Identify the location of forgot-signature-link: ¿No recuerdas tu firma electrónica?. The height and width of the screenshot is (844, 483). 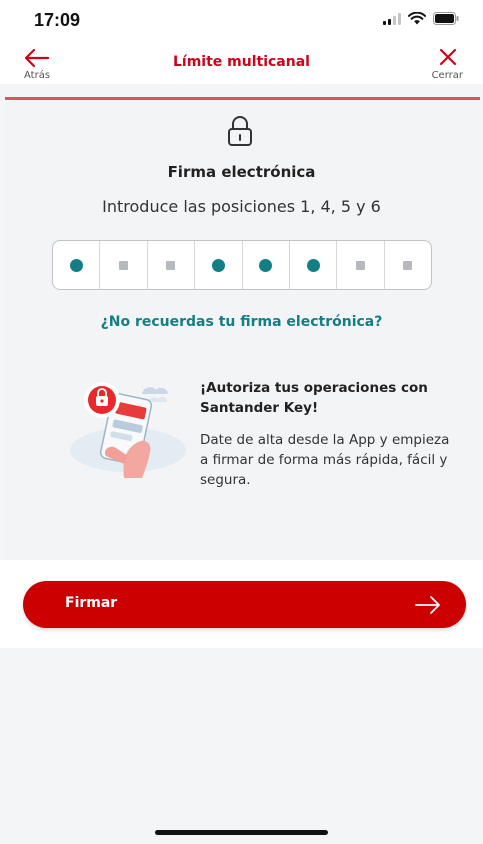
(241, 322).